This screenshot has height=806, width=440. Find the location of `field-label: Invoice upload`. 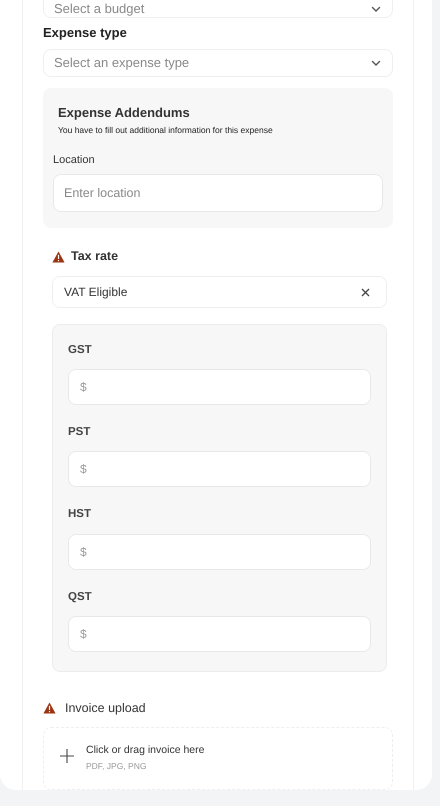

field-label: Invoice upload is located at coordinates (105, 708).